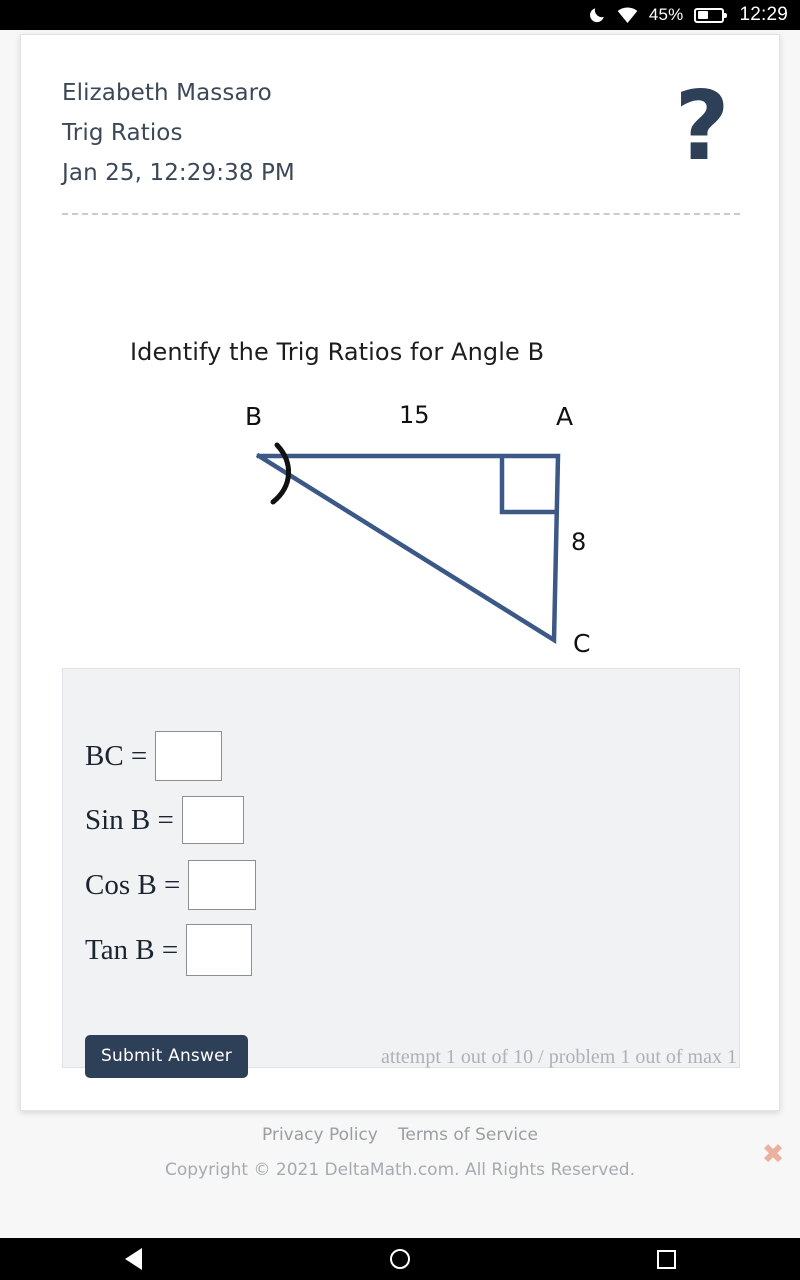 The height and width of the screenshot is (1280, 800). I want to click on answer-input-tan-b, so click(219, 950).